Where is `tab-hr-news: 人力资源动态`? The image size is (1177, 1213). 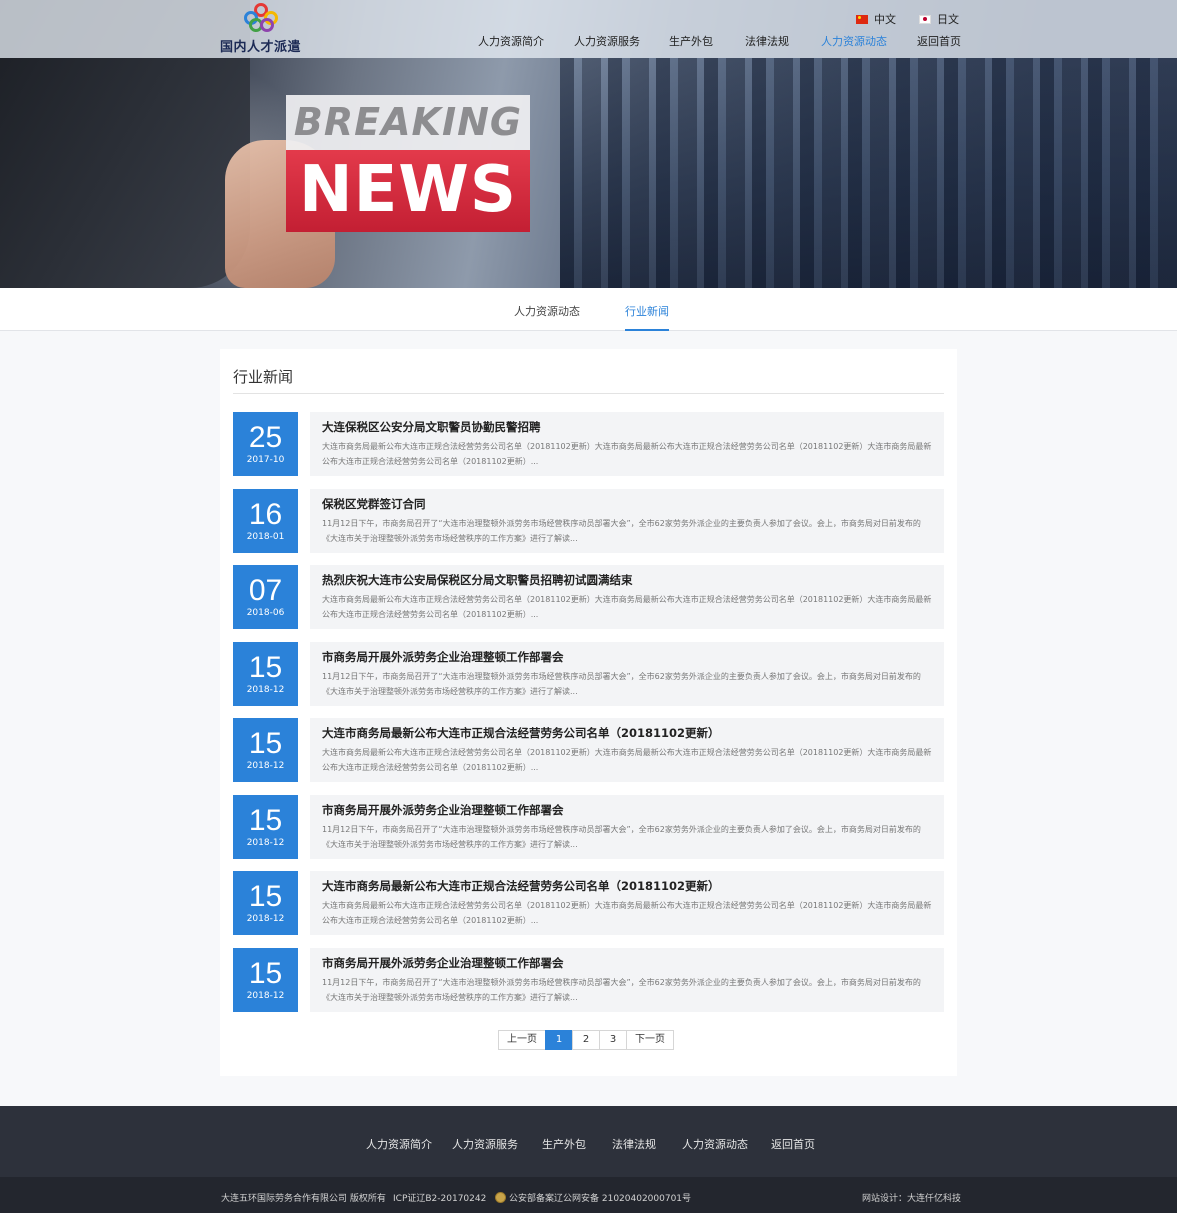 tab-hr-news: 人力资源动态 is located at coordinates (547, 311).